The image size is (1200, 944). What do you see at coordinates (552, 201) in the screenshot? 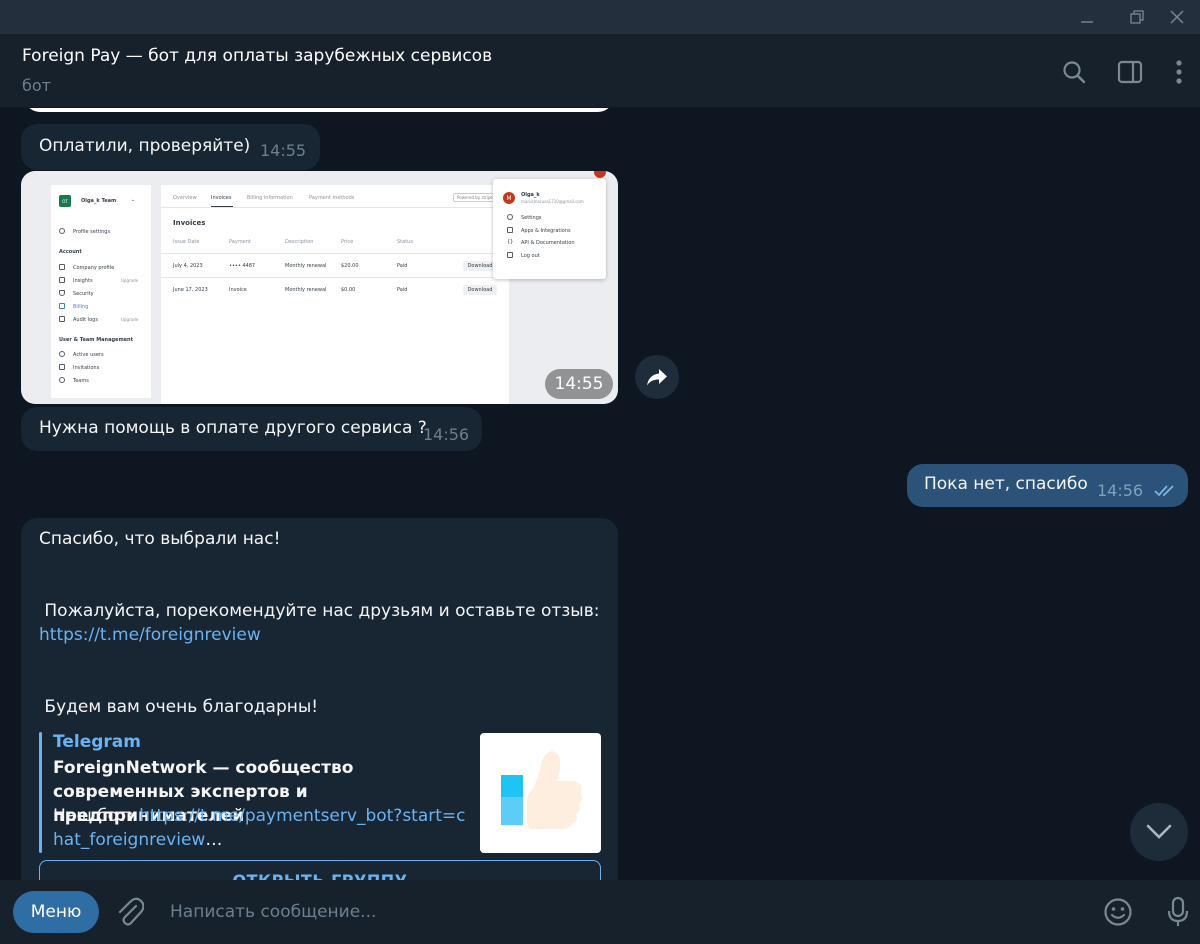
I see `popup-email: marusmarusa1710@gmail.com` at bounding box center [552, 201].